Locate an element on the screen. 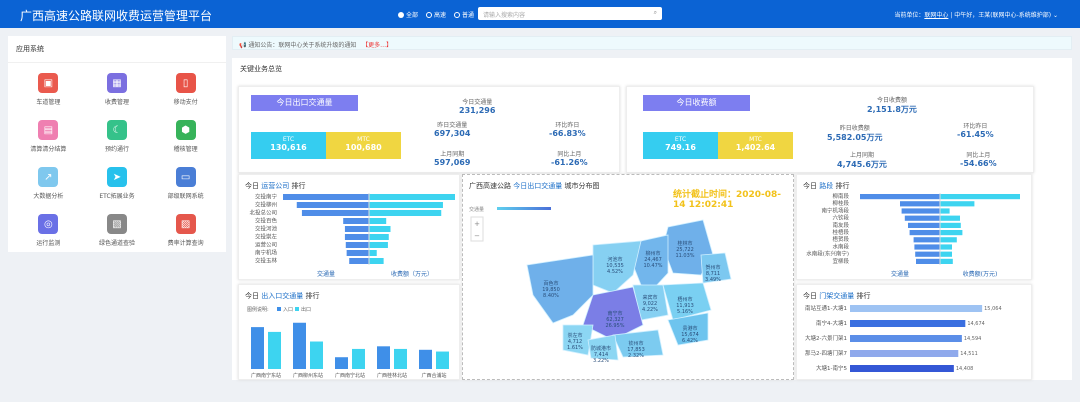 This screenshot has width=1080, height=402. app-label: 稽核管理 is located at coordinates (185, 149).